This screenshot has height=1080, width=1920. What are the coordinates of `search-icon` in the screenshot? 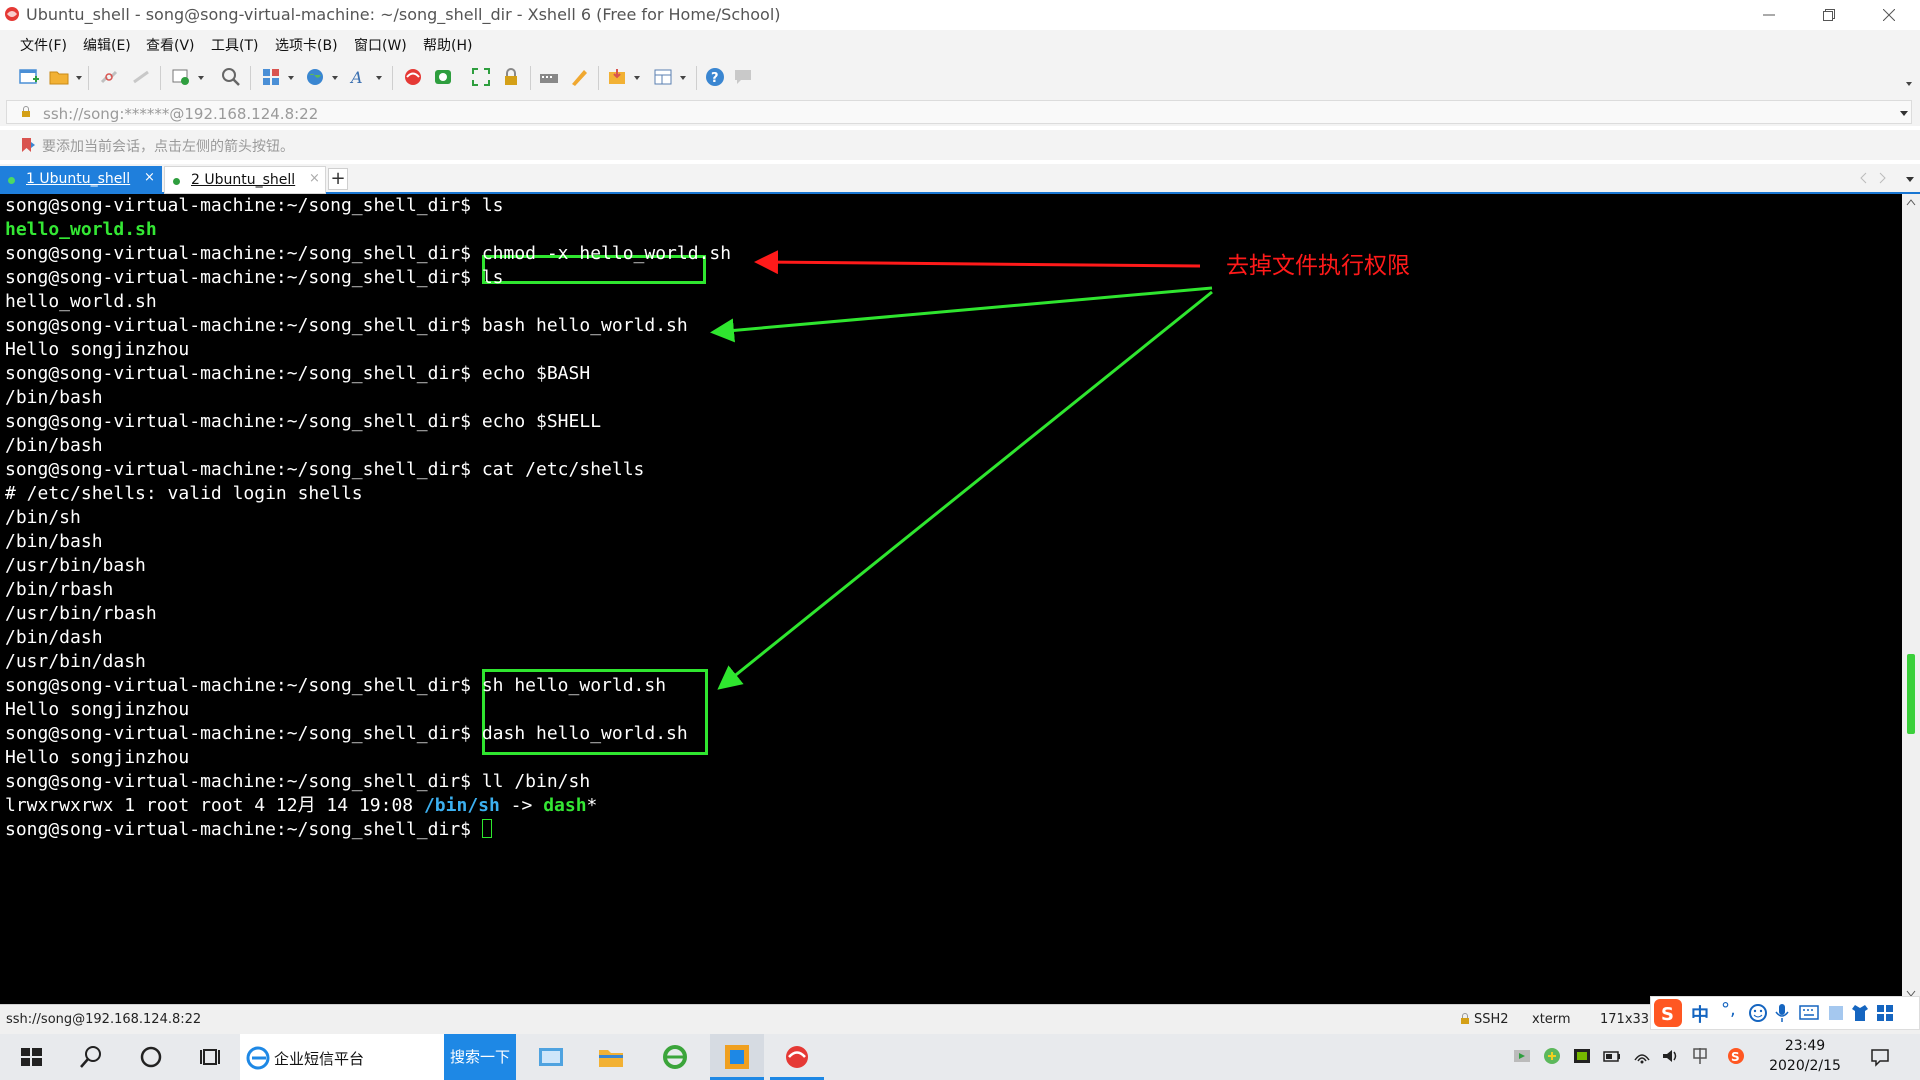 It's located at (91, 1057).